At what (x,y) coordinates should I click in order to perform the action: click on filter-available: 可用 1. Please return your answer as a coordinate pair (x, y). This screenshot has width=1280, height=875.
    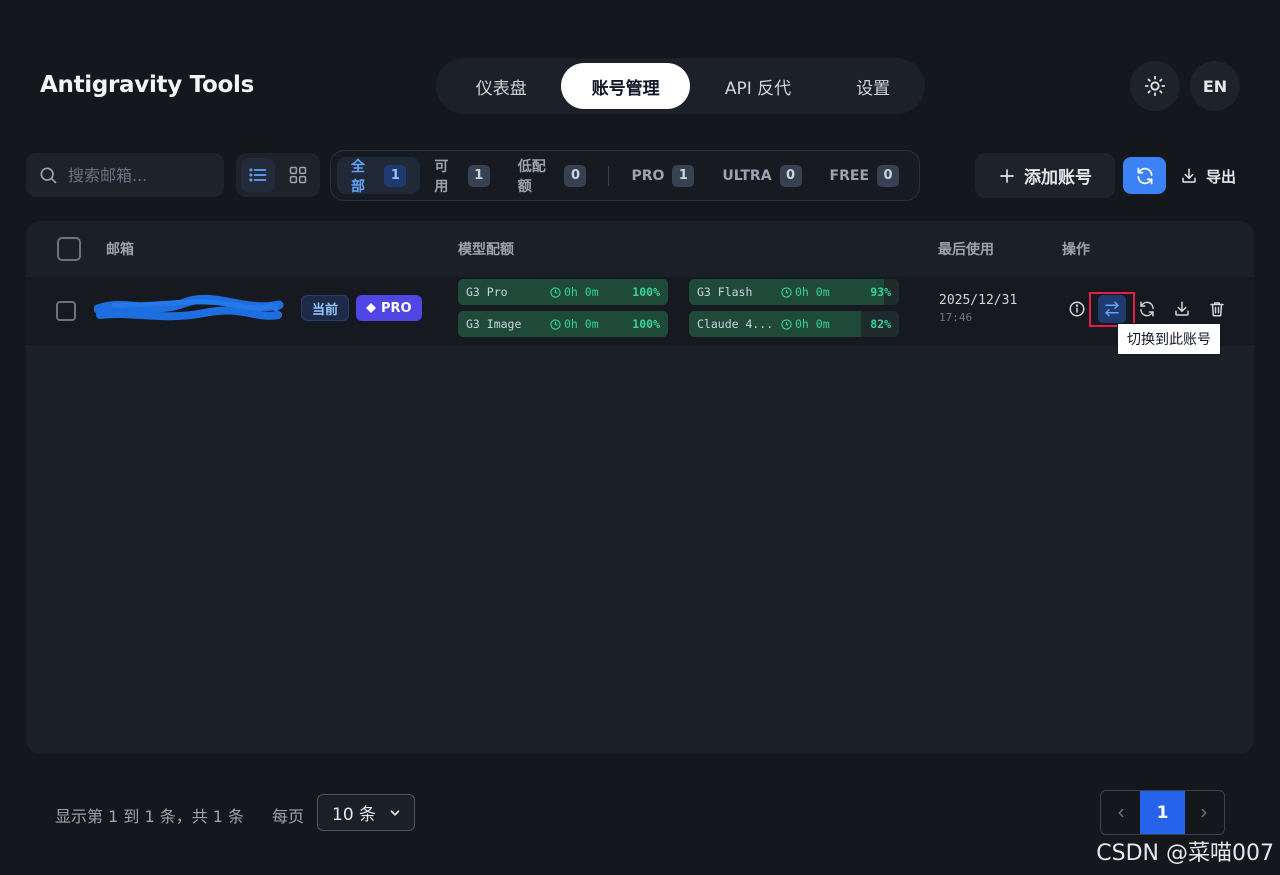
    Looking at the image, I should click on (461, 176).